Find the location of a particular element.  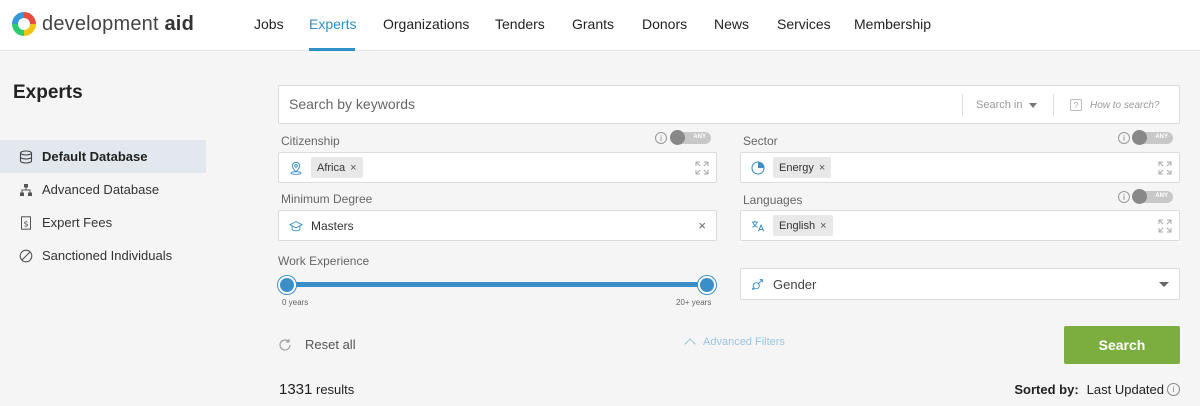

sidebar-item-label: Advanced Database is located at coordinates (101, 189).